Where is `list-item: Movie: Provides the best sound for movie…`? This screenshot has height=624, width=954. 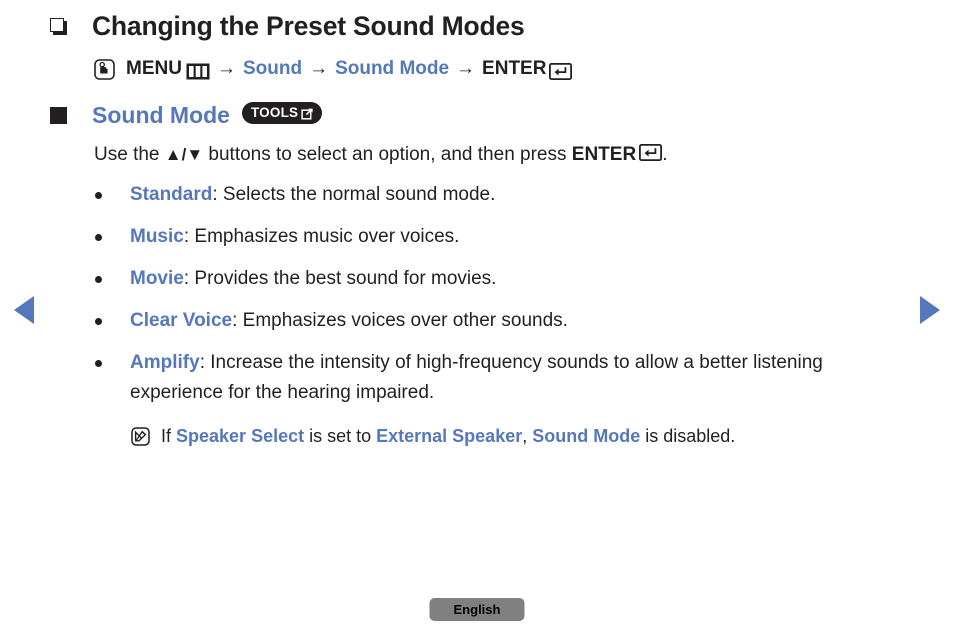
list-item: Movie: Provides the best sound for movie… is located at coordinates (477, 279).